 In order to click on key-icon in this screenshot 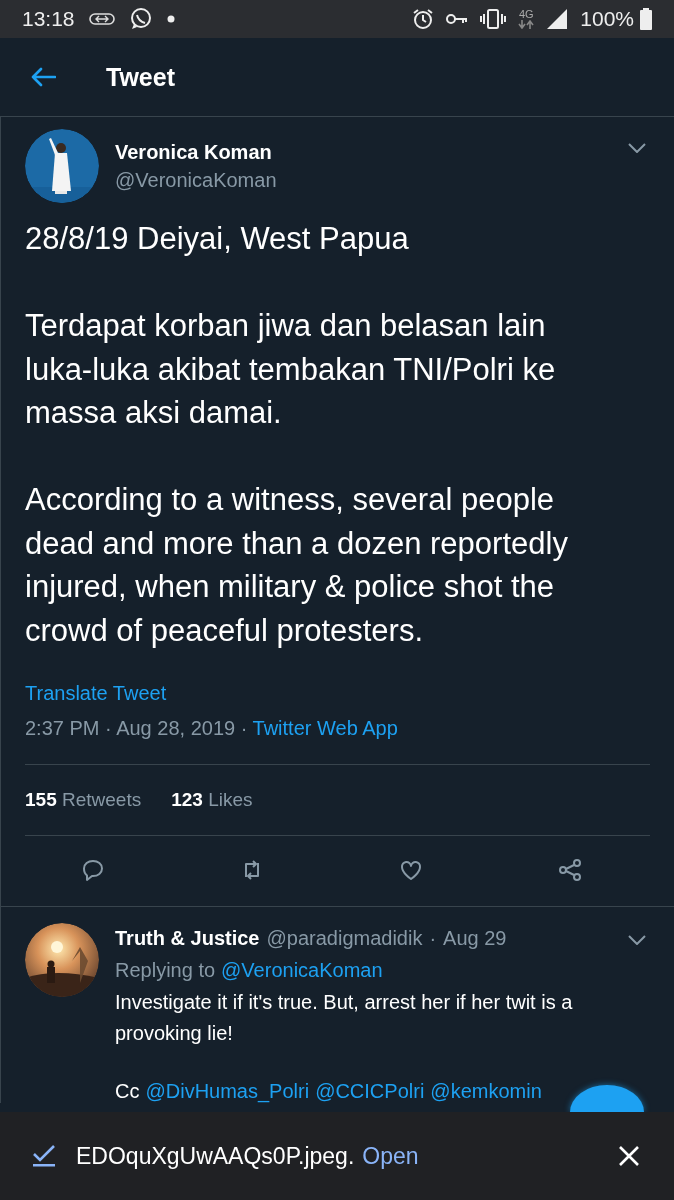, I will do `click(457, 19)`.